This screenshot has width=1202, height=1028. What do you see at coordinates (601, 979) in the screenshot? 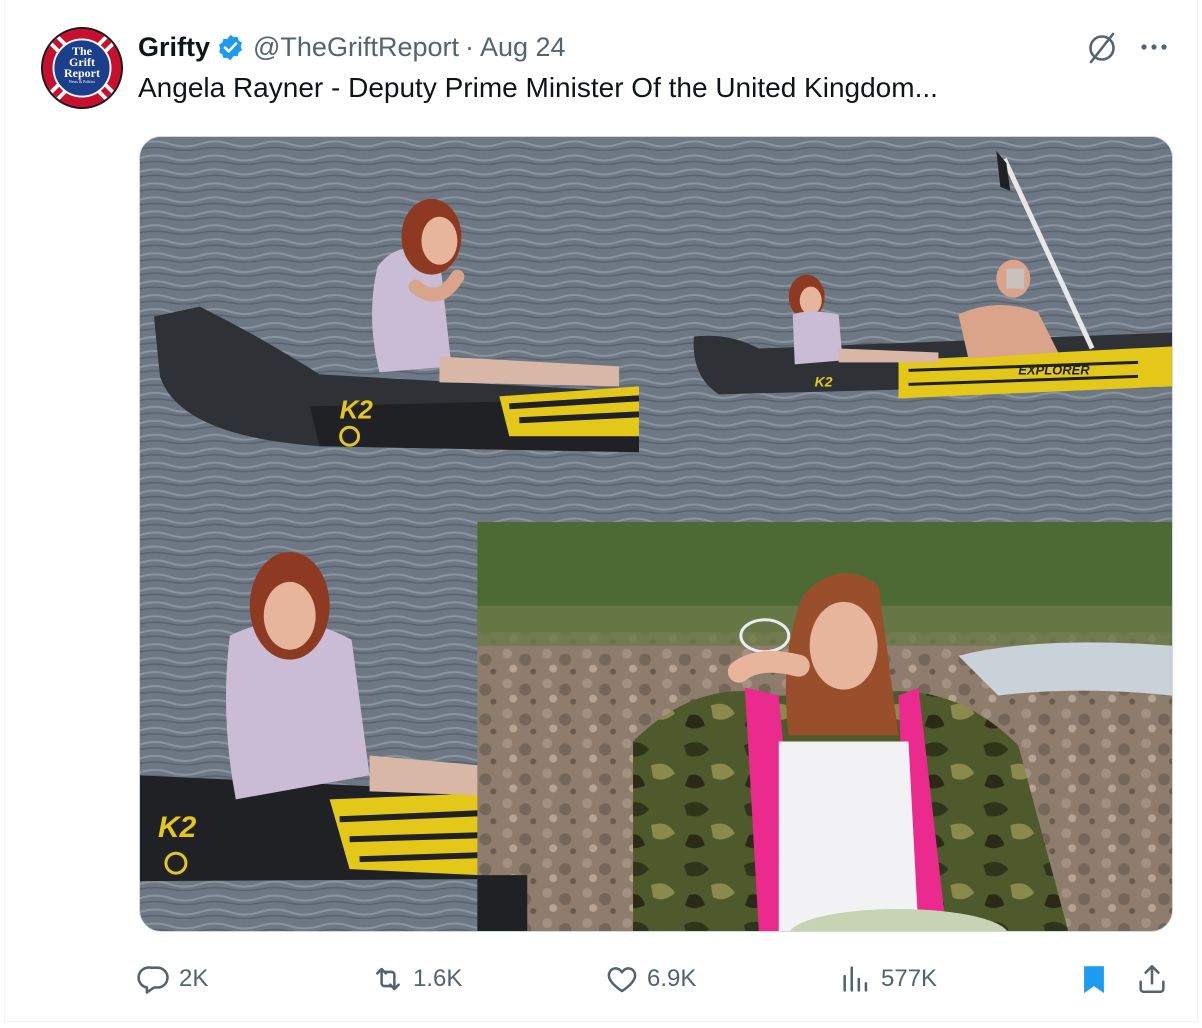
I see `tweet-actions: 2K 1.6K 6.9K 577K` at bounding box center [601, 979].